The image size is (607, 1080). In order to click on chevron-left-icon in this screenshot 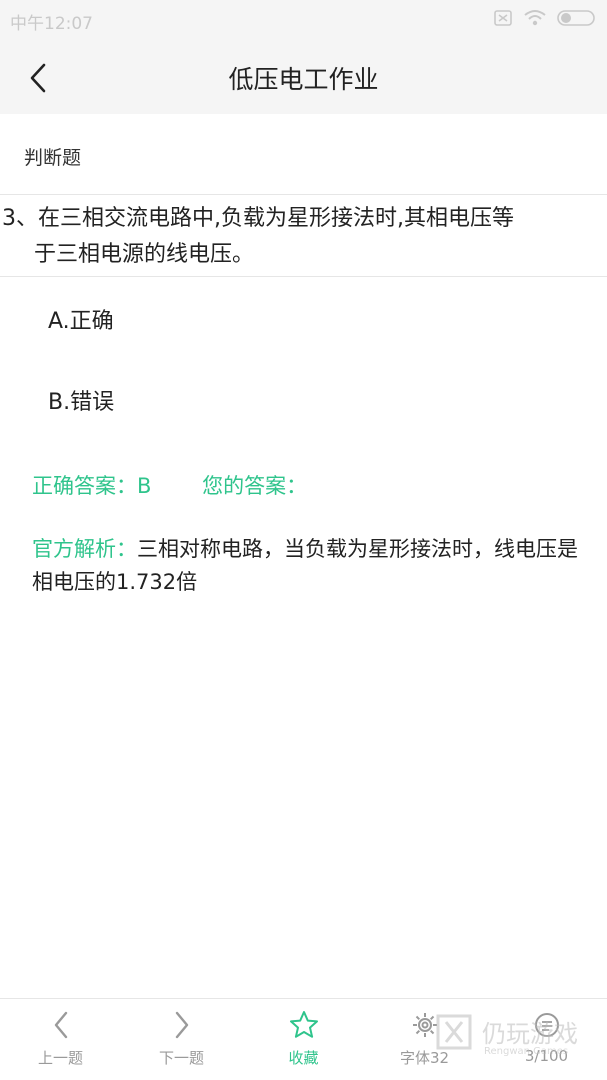, I will do `click(60, 1025)`.